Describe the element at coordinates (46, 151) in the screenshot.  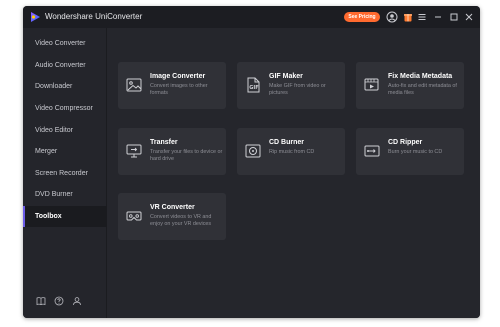
I see `sidebar-item-label: Merger` at that location.